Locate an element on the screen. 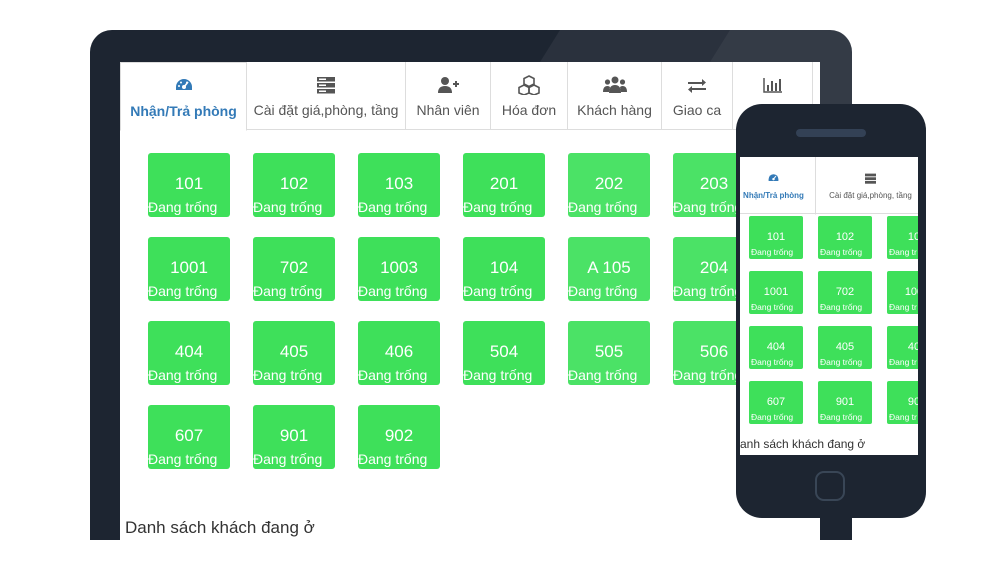 This screenshot has height=581, width=1000. tab-invoice: Hóa đơn is located at coordinates (529, 96).